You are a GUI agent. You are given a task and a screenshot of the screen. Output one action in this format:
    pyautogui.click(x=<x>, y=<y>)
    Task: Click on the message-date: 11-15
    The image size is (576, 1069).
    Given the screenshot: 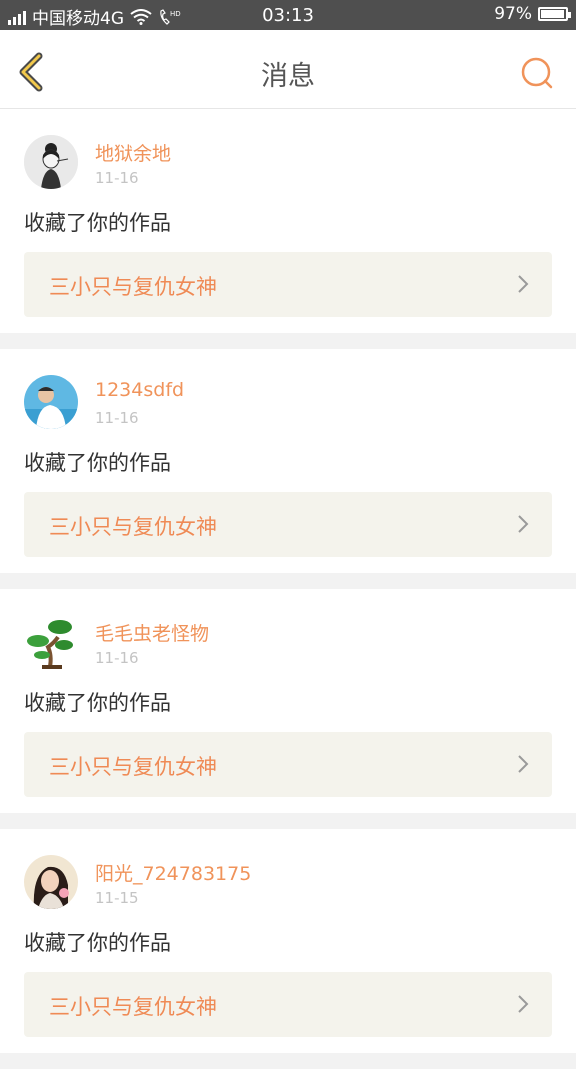 What is the action you would take?
    pyautogui.click(x=117, y=898)
    